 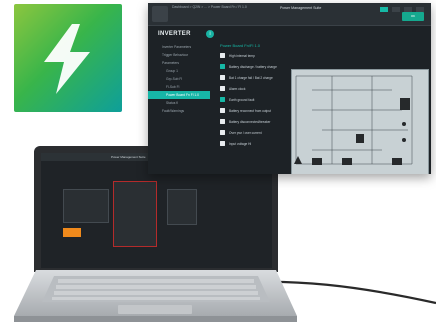 What do you see at coordinates (250, 121) in the screenshot?
I see `option-label: Battery disconnected/breaker` at bounding box center [250, 121].